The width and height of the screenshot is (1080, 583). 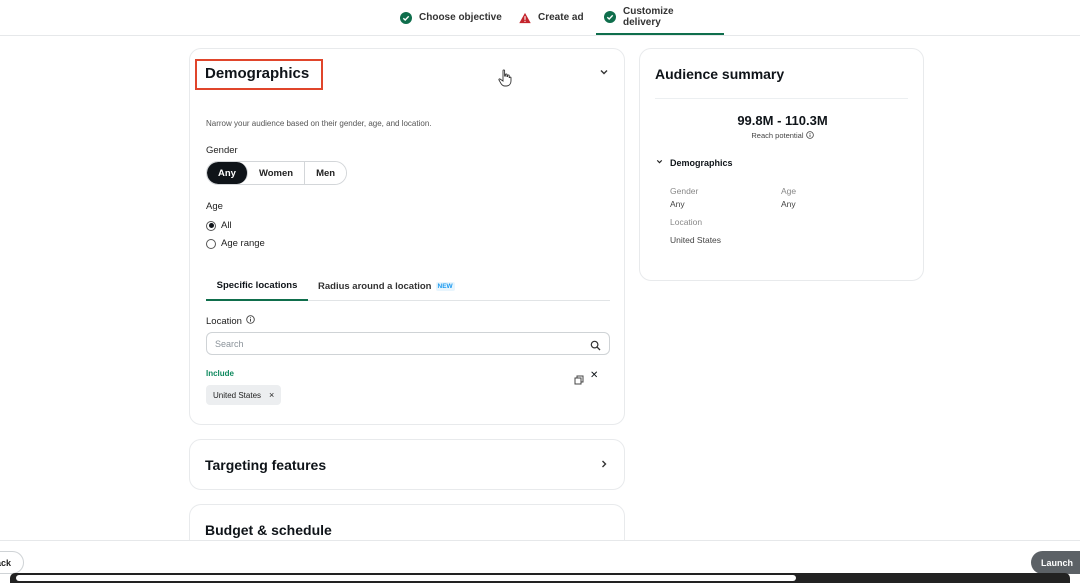 What do you see at coordinates (237, 395) in the screenshot?
I see `chip-label: United States` at bounding box center [237, 395].